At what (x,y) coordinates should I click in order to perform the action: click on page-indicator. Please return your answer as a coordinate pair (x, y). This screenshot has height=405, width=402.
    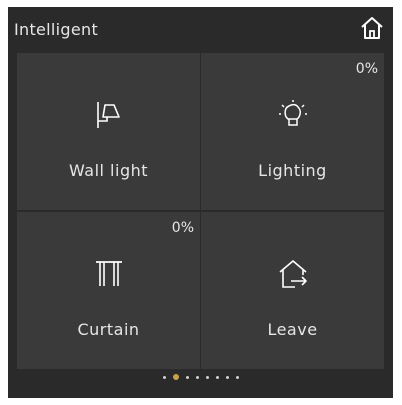
    Looking at the image, I should click on (200, 377).